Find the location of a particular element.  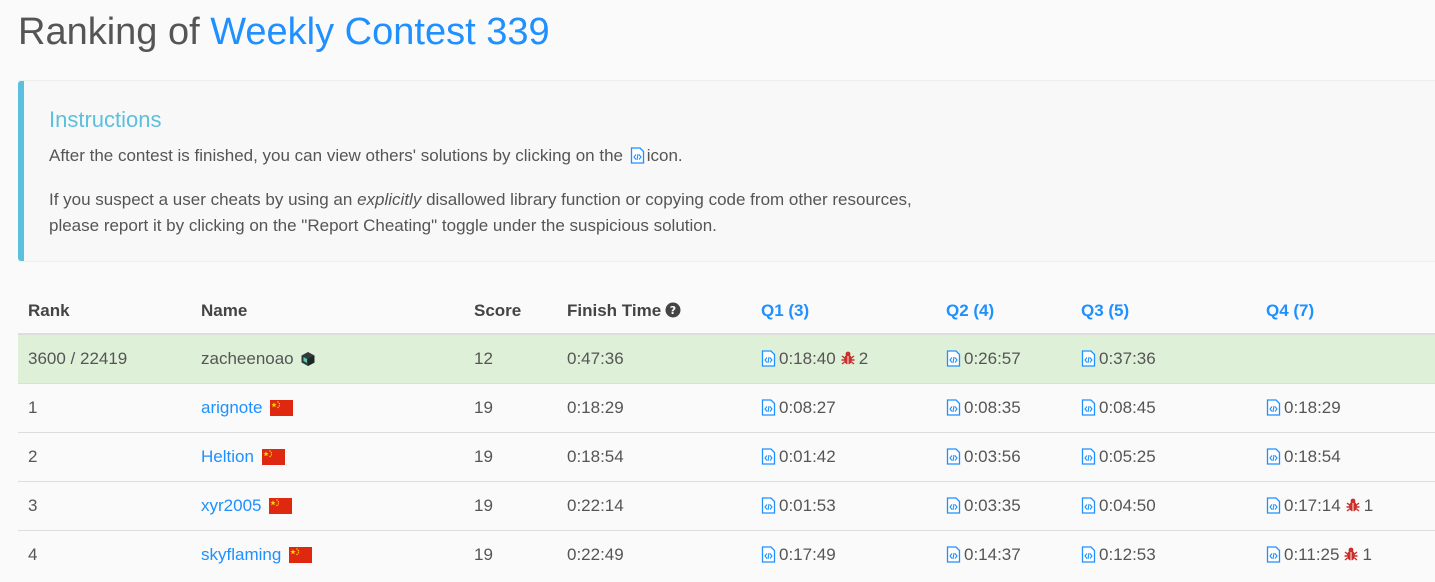

wrong-submission-count: 2 is located at coordinates (863, 358).